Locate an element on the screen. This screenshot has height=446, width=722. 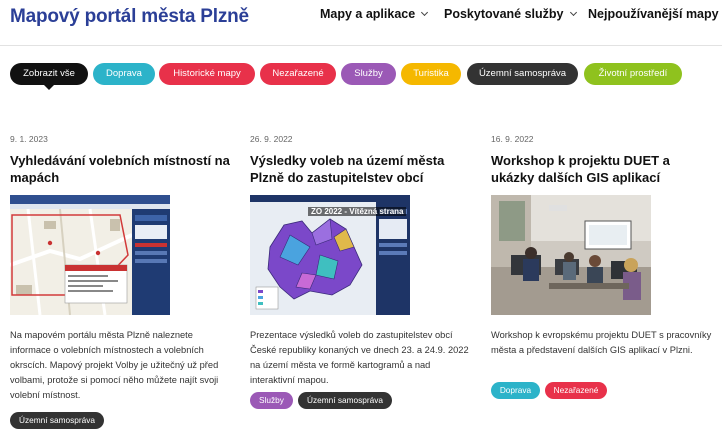
article-date: 26. 9. 2022 is located at coordinates (271, 139).